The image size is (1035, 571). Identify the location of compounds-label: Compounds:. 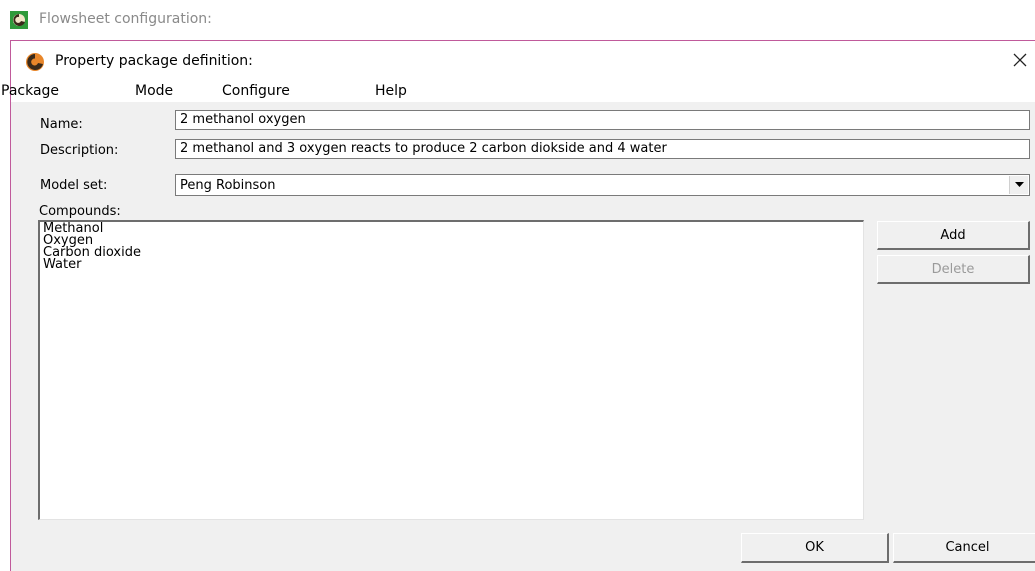
(80, 211).